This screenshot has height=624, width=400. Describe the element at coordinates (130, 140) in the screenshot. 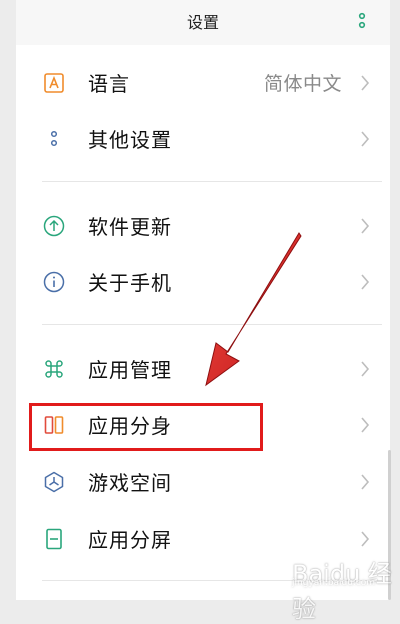

I see `settings-item-label: 其他设置` at that location.